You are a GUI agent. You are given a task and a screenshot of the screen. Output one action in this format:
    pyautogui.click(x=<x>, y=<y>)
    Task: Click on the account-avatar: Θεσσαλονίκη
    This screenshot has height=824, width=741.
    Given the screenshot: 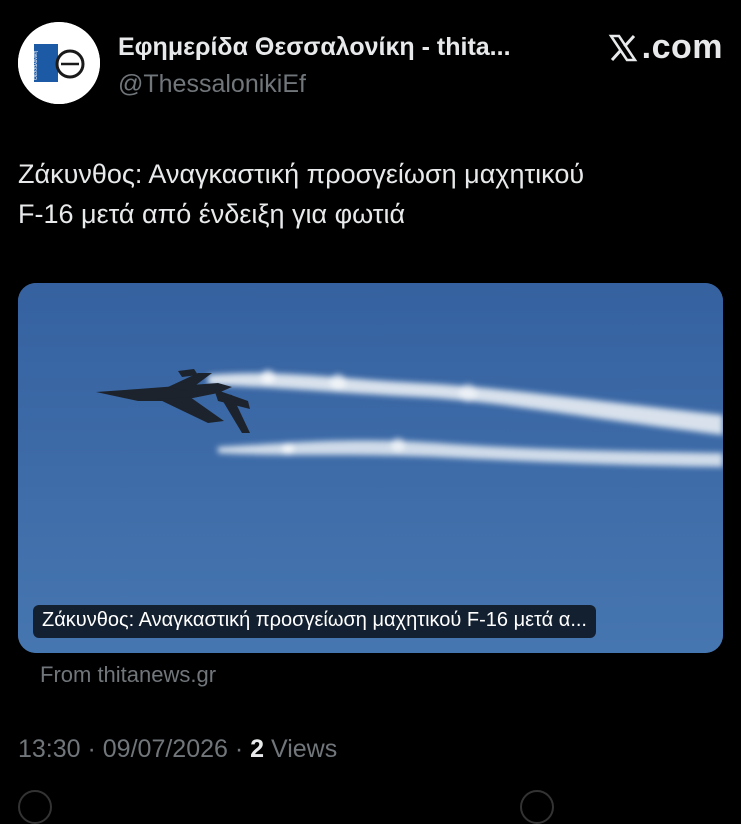 What is the action you would take?
    pyautogui.click(x=59, y=63)
    